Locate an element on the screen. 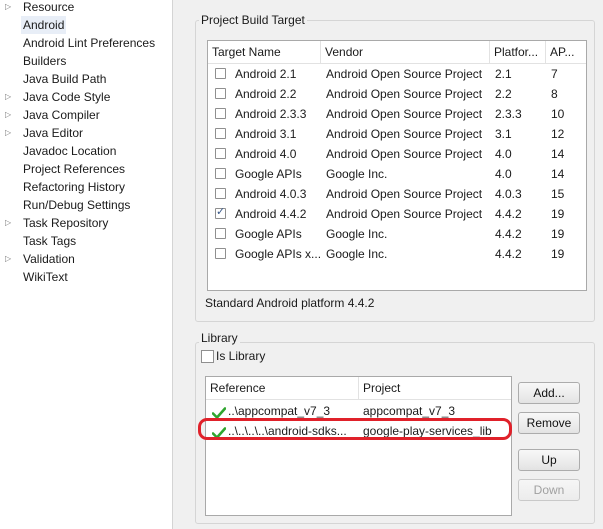 The width and height of the screenshot is (603, 529). nav-item: Refactoring History is located at coordinates (86, 187).